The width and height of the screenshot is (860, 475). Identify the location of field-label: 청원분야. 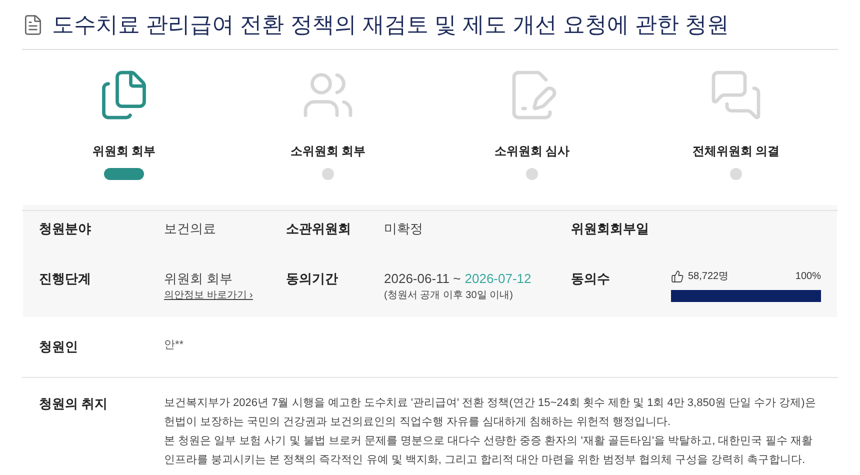
(65, 229).